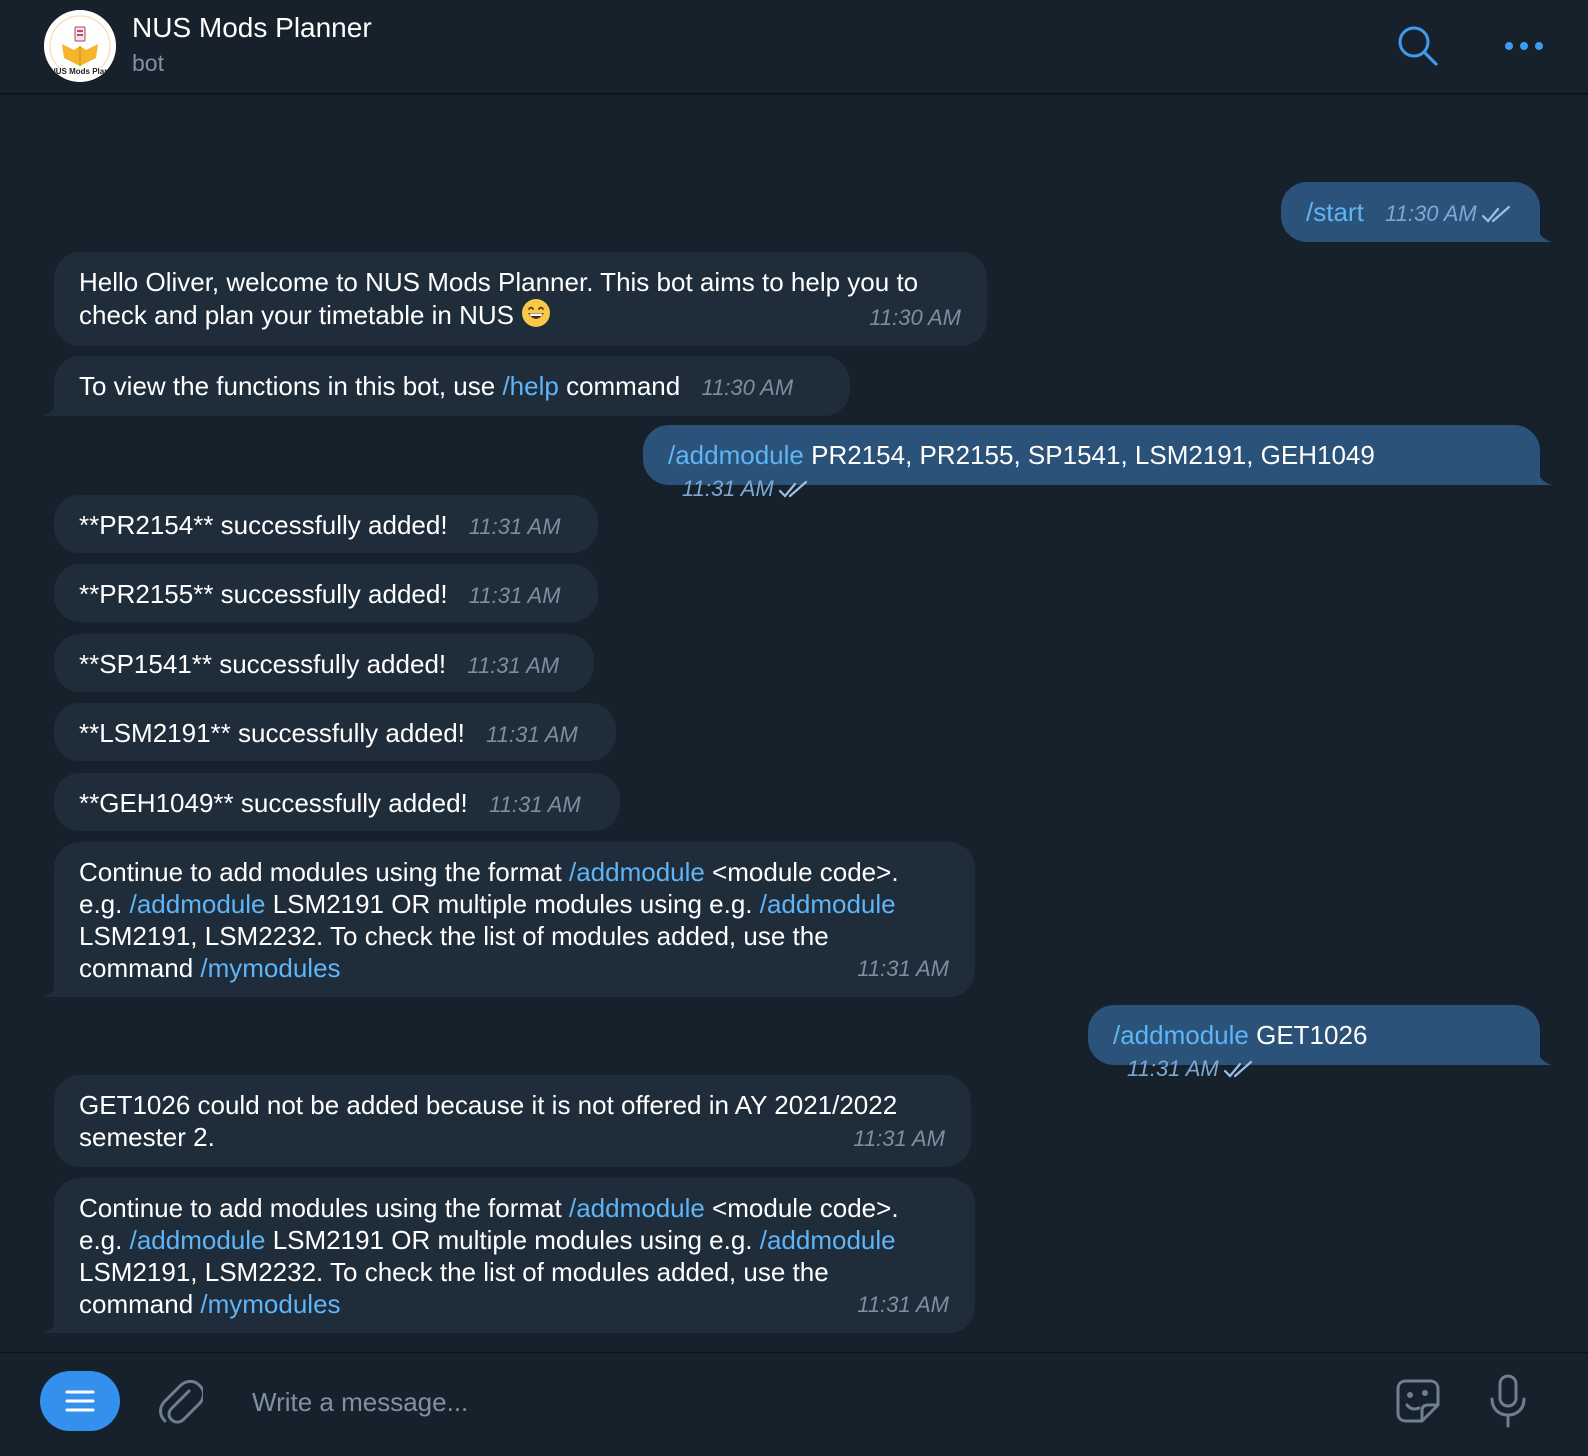 The height and width of the screenshot is (1456, 1588). I want to click on message-input, so click(802, 1402).